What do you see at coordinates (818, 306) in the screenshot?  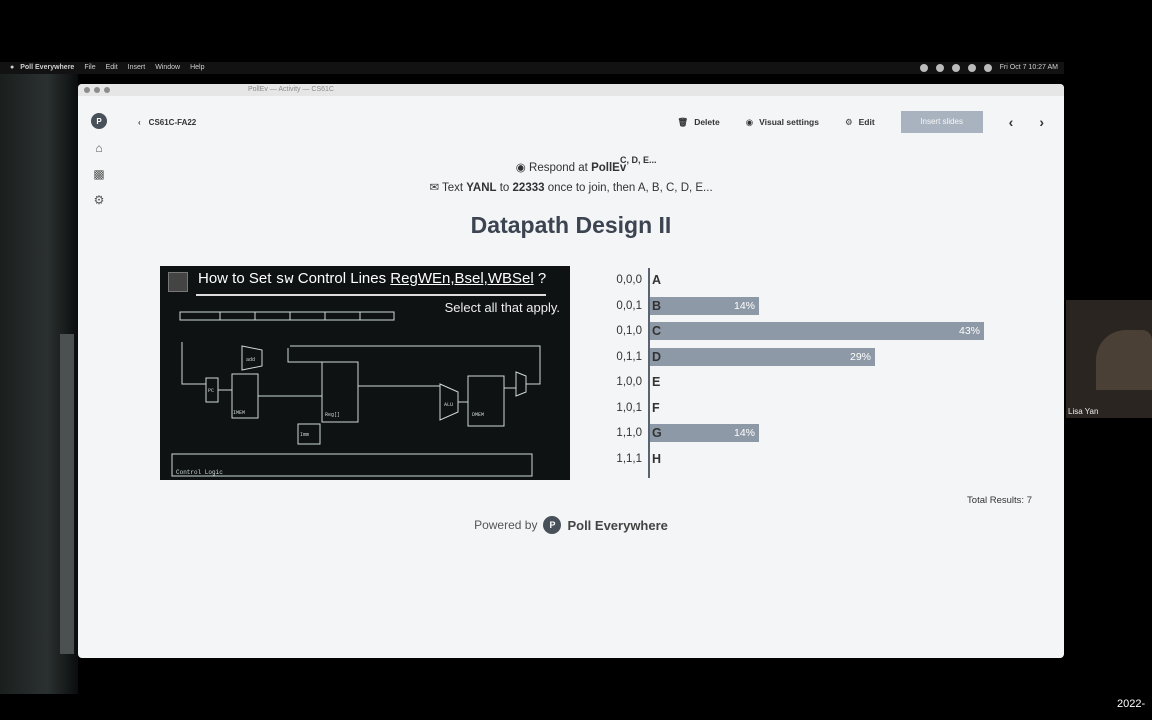 I see `chart-row: 0,0,1 14% B` at bounding box center [818, 306].